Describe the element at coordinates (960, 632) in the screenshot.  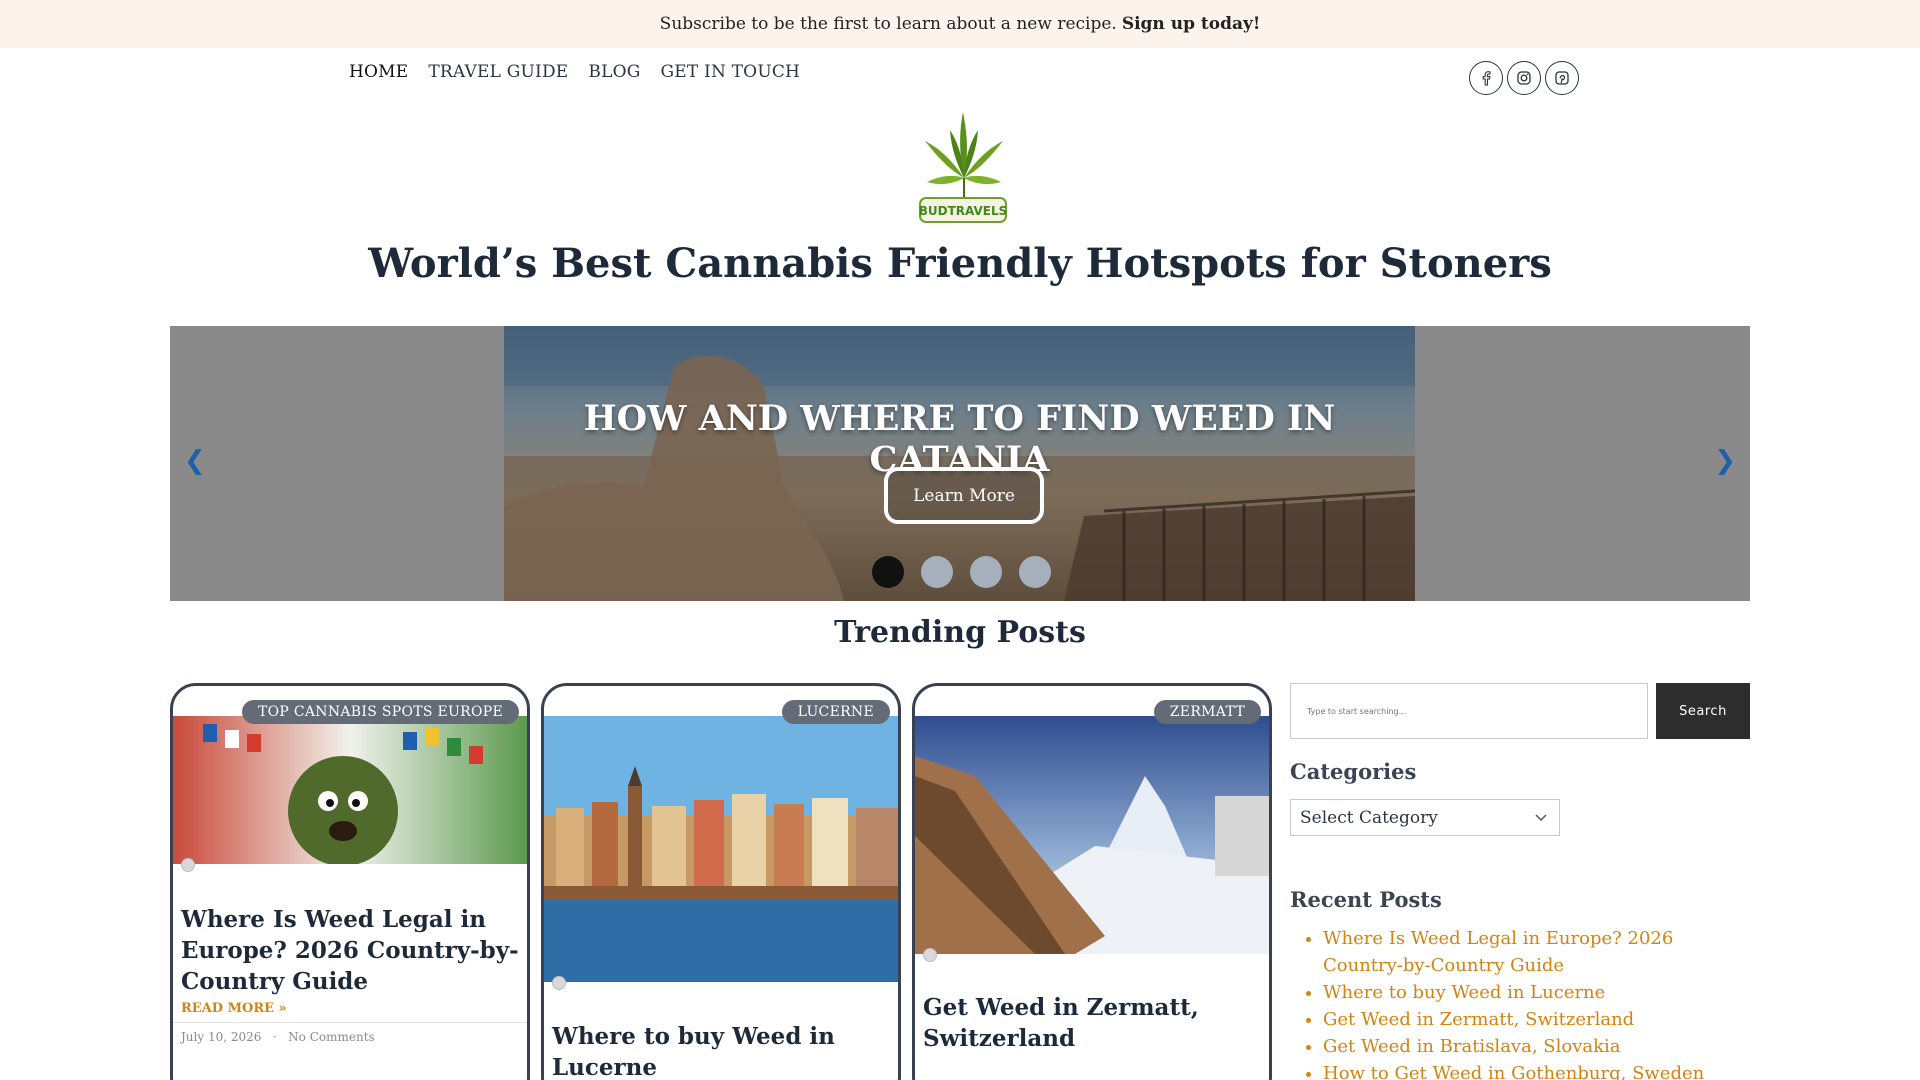
I see `trending-heading: Trending Posts` at that location.